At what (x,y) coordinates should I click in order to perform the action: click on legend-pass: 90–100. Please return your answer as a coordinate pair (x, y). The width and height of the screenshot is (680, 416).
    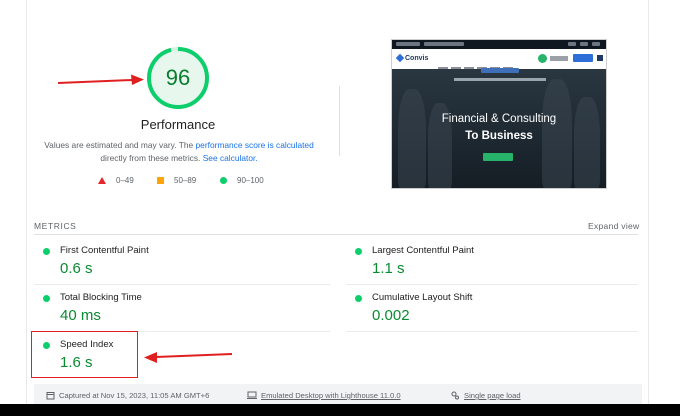
    Looking at the image, I should click on (242, 180).